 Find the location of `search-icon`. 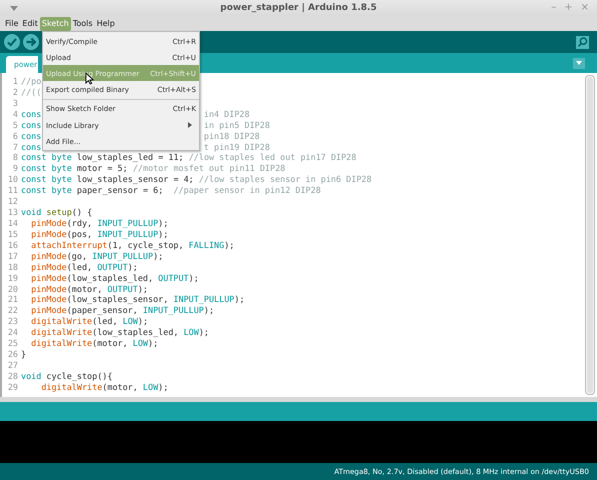

search-icon is located at coordinates (582, 42).